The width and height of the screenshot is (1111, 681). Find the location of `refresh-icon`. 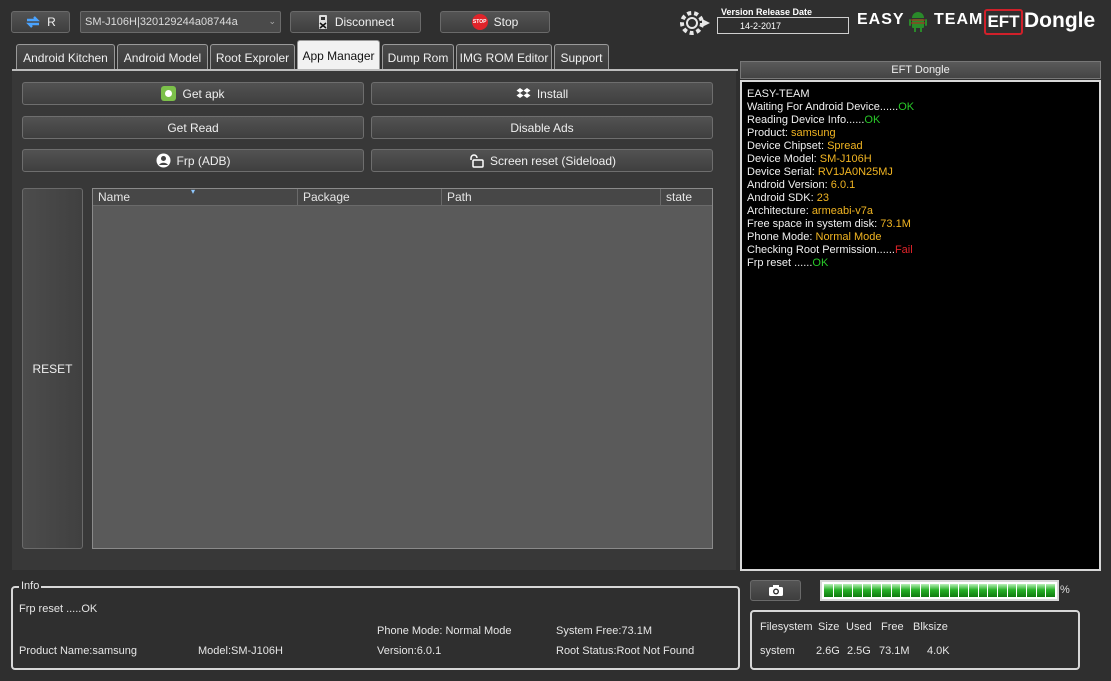

refresh-icon is located at coordinates (33, 22).